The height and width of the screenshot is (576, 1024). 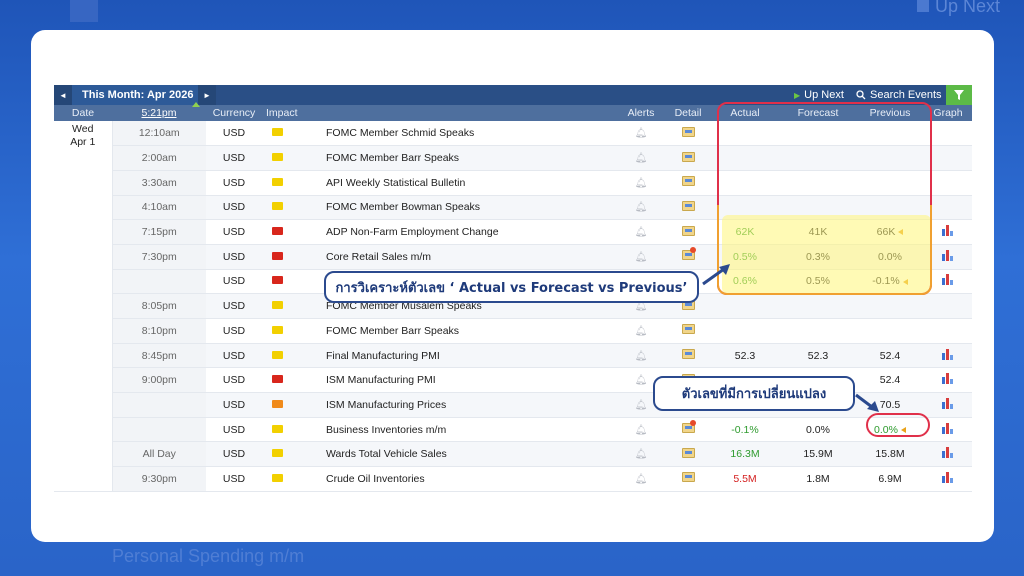 What do you see at coordinates (466, 479) in the screenshot?
I see `event-title: Crude Oil Inventories` at bounding box center [466, 479].